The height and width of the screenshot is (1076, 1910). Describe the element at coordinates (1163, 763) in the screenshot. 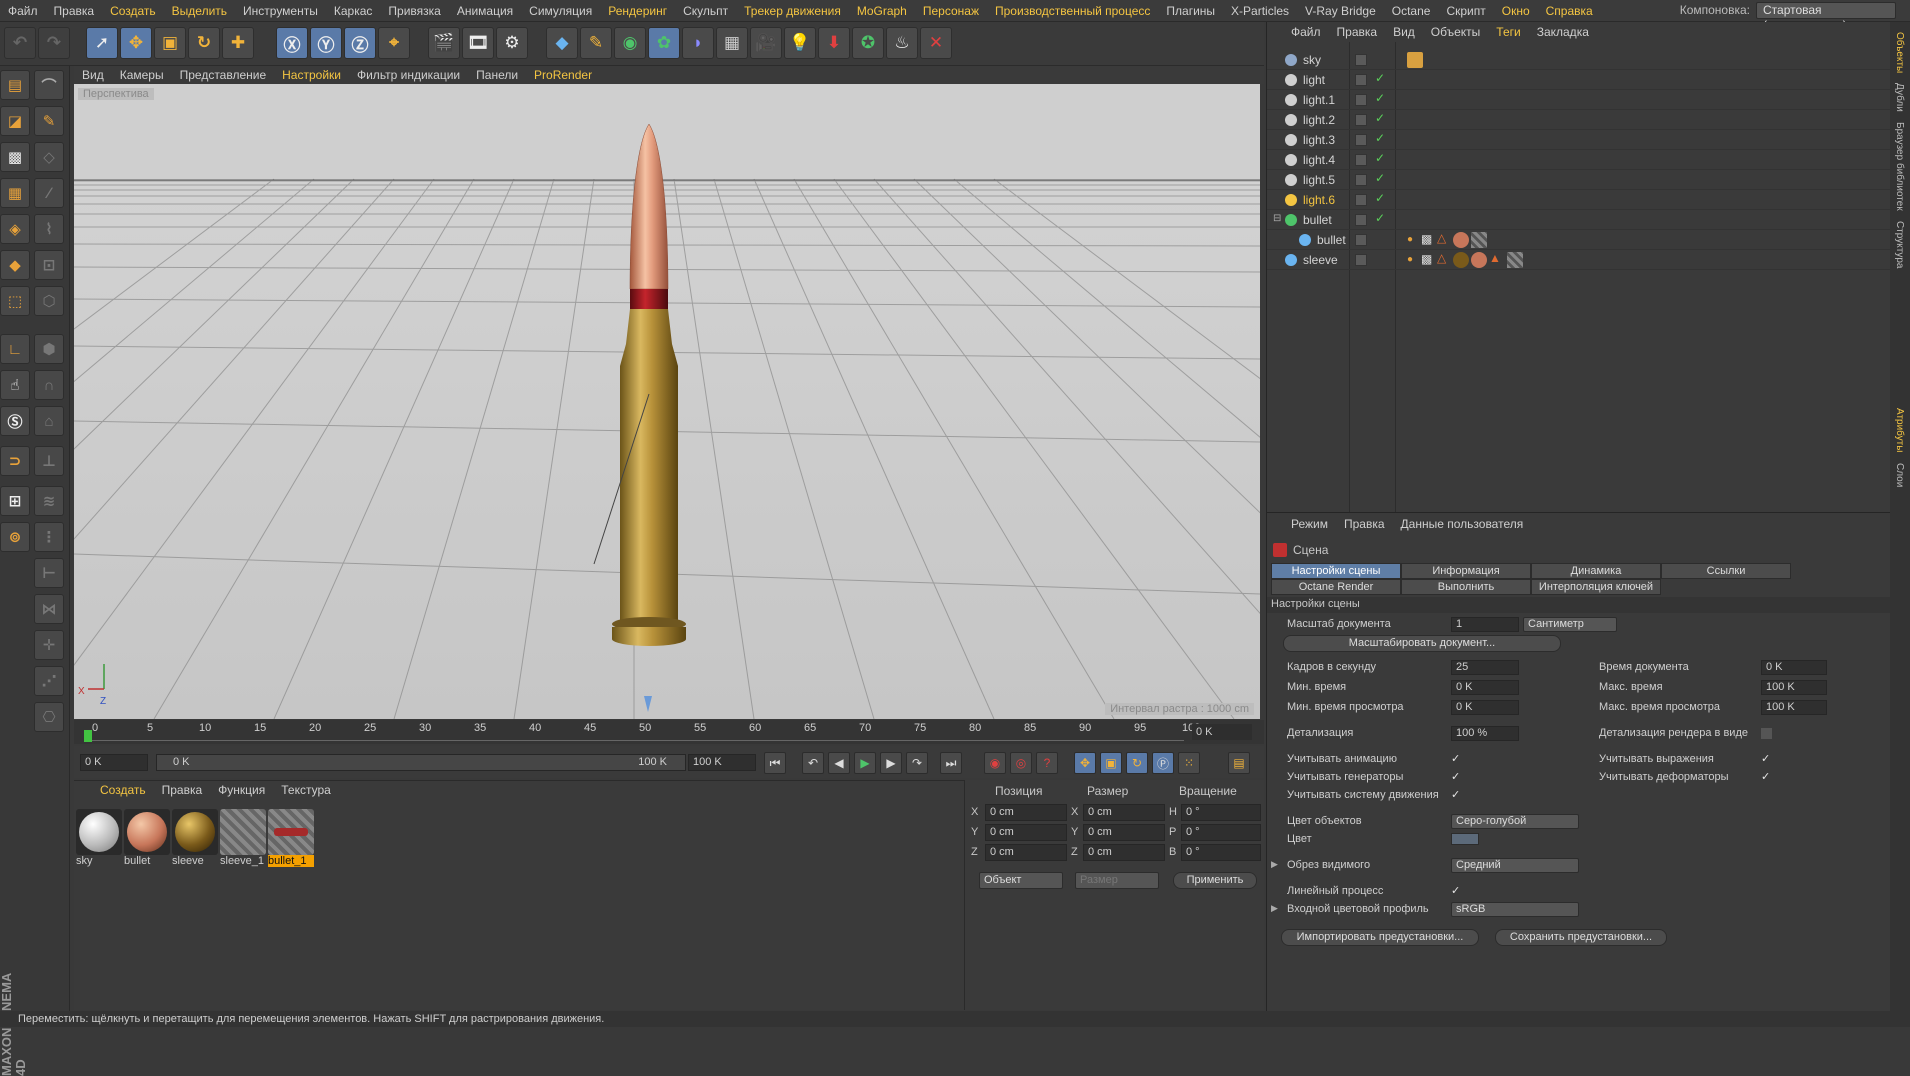

I see `key-parameter-icon: Ⓟ` at that location.